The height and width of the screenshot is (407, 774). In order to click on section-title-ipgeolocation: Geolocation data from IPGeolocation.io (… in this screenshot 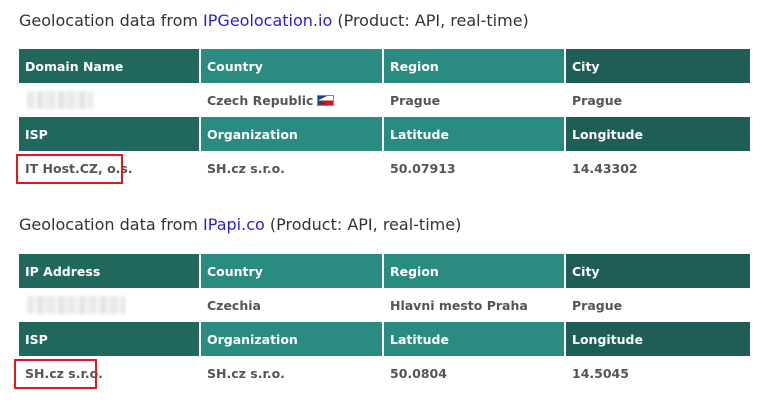, I will do `click(274, 21)`.